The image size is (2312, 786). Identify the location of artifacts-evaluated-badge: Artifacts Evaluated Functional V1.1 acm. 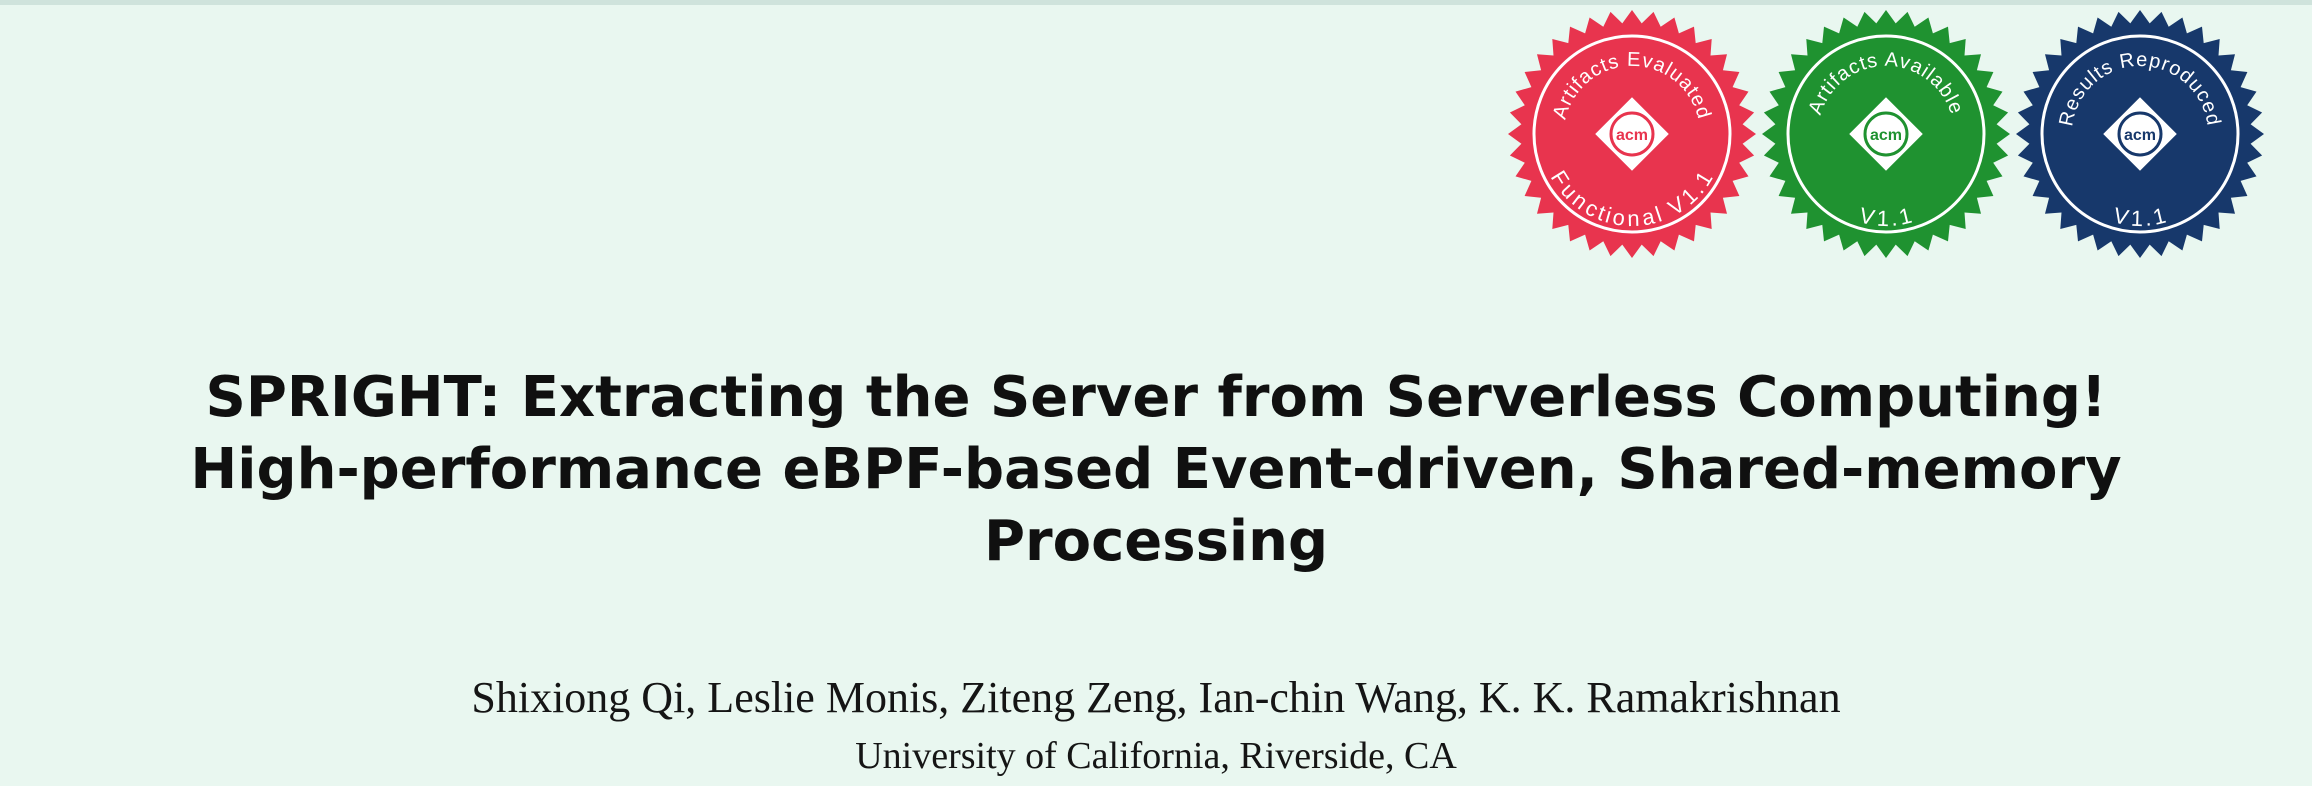
(1632, 134).